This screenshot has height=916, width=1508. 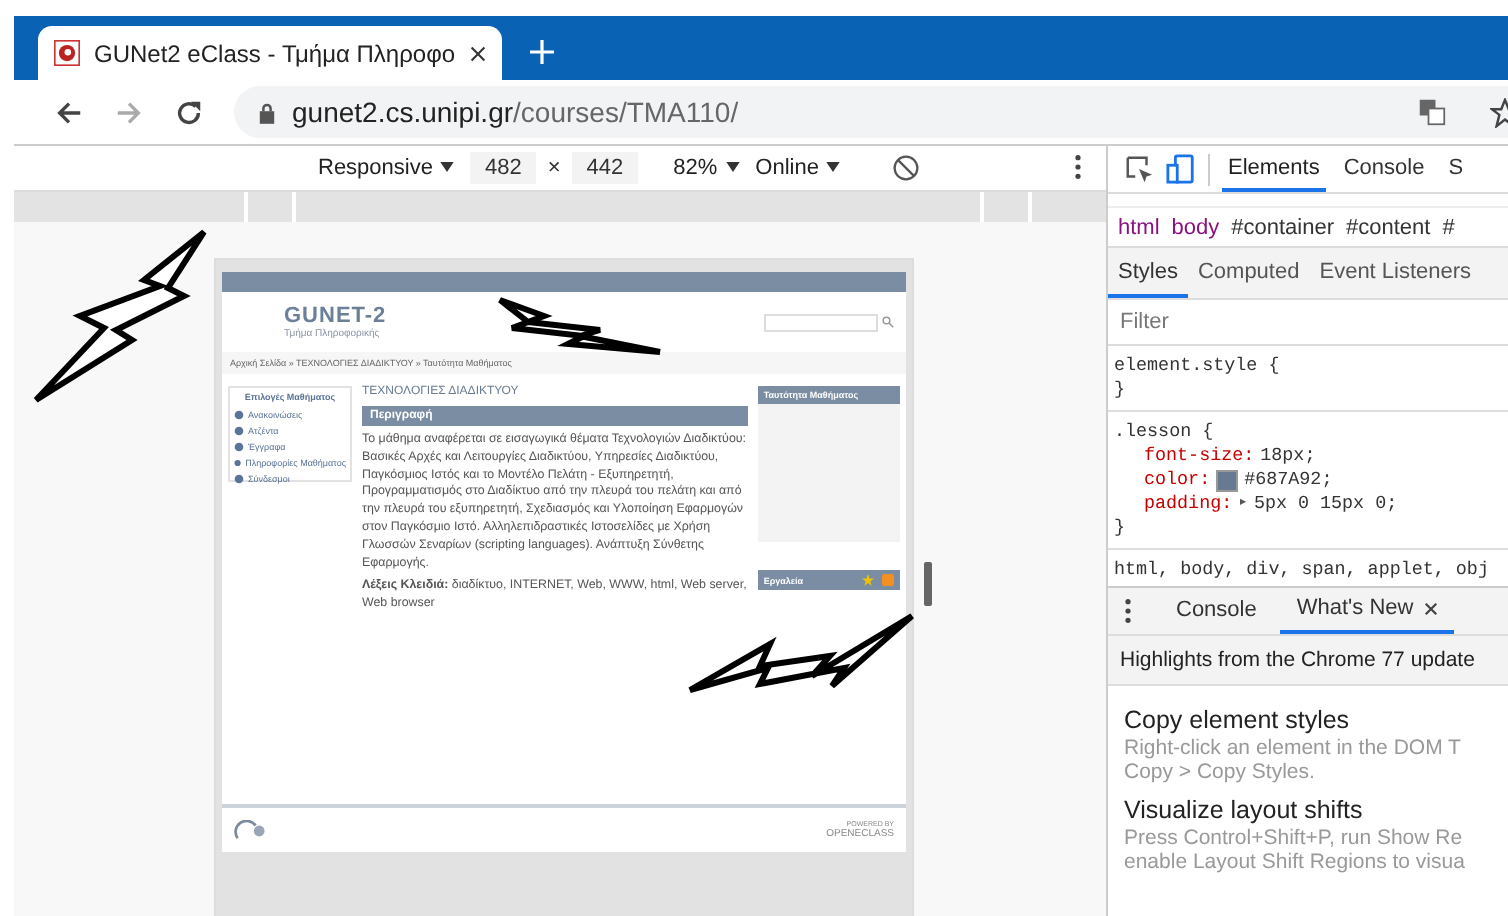 What do you see at coordinates (1148, 273) in the screenshot?
I see `styles-tab: Styles` at bounding box center [1148, 273].